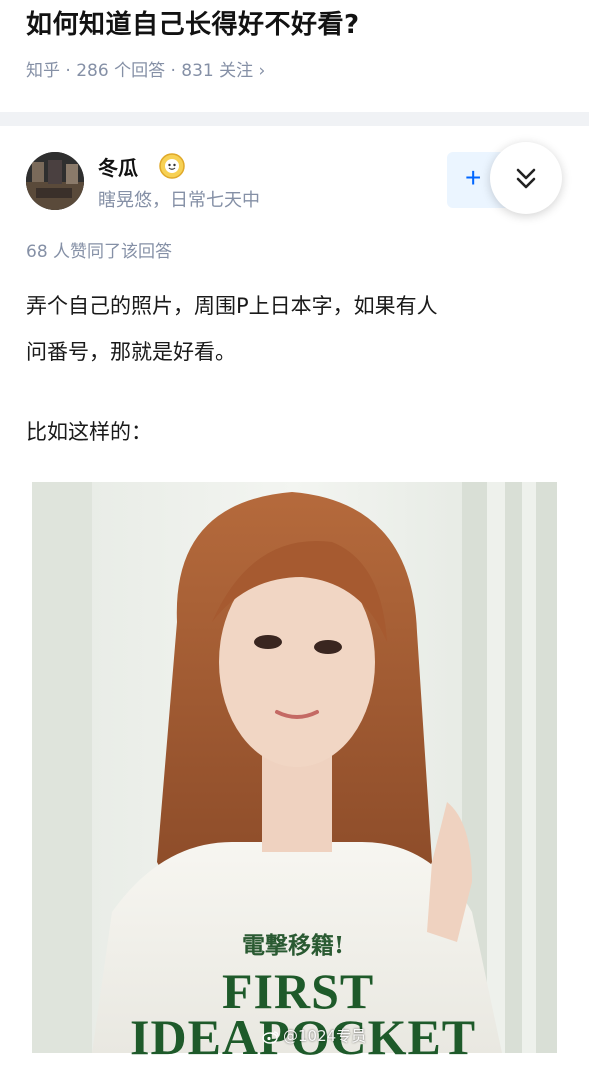  What do you see at coordinates (325, 1036) in the screenshot?
I see `watermark-text: @1024专员` at bounding box center [325, 1036].